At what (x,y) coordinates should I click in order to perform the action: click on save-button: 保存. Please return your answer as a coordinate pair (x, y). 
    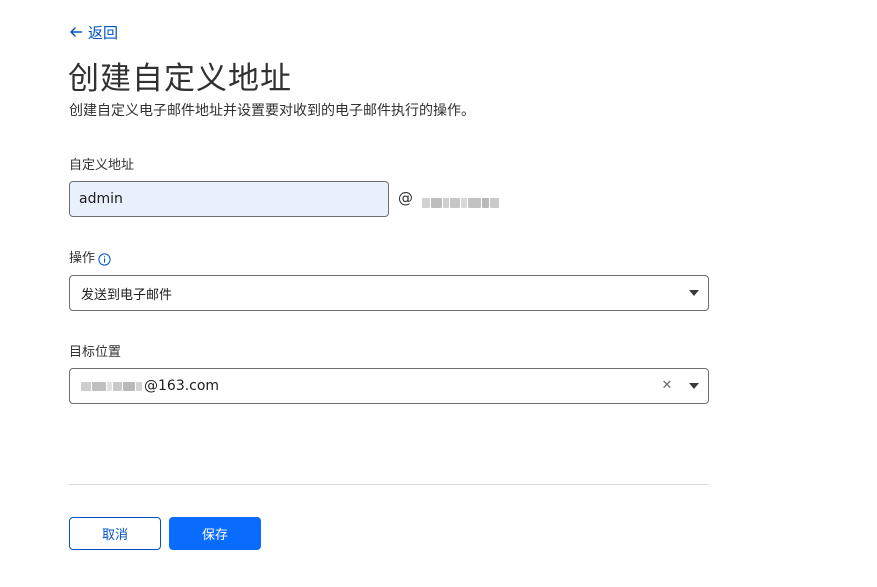
    Looking at the image, I should click on (215, 533).